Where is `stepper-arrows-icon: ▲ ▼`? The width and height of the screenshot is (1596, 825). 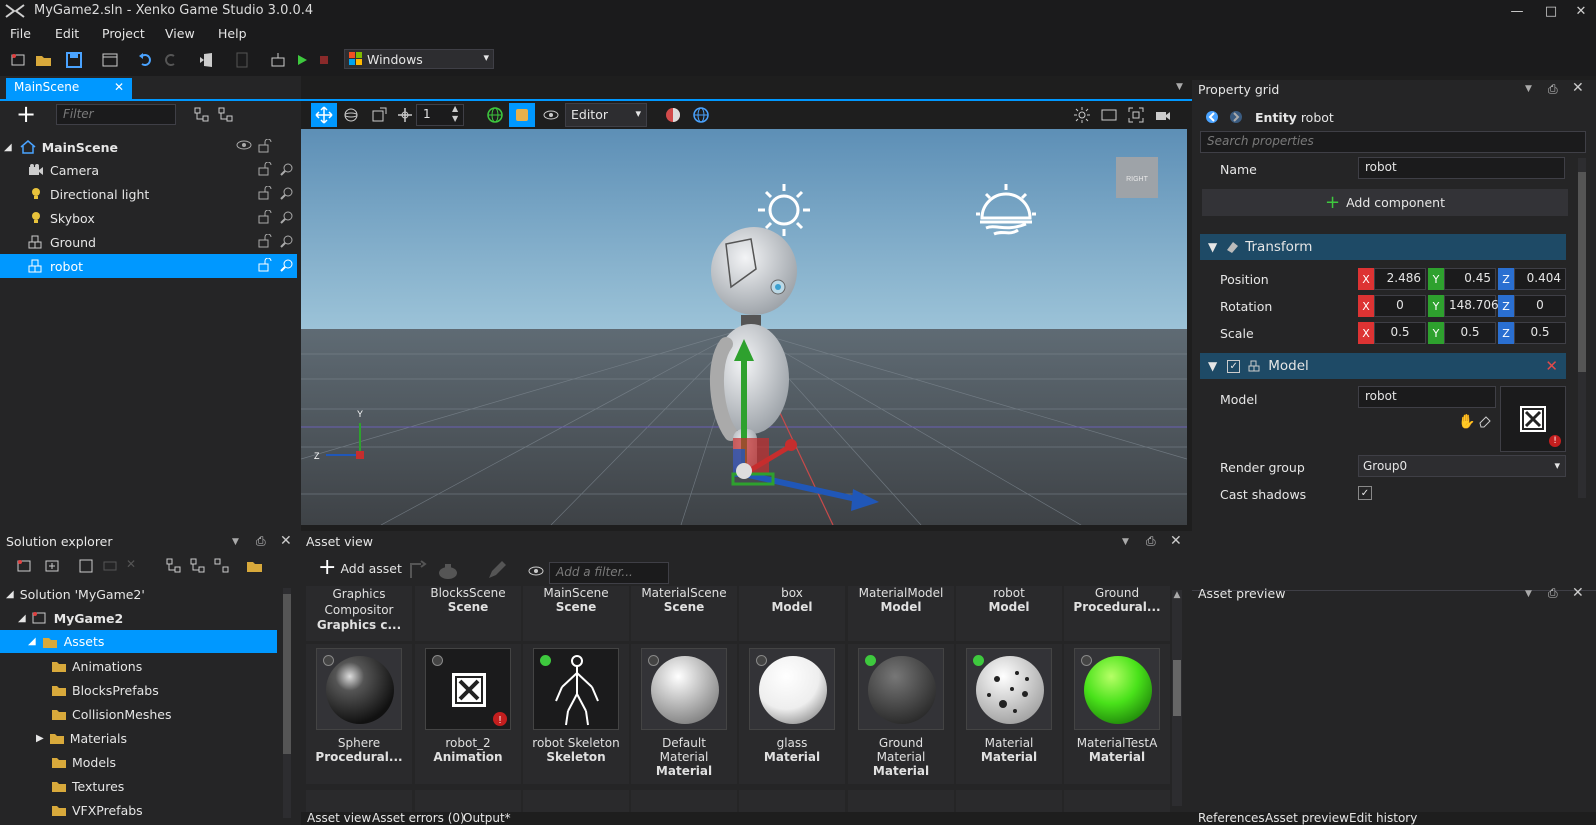
stepper-arrows-icon: ▲ ▼ is located at coordinates (455, 114).